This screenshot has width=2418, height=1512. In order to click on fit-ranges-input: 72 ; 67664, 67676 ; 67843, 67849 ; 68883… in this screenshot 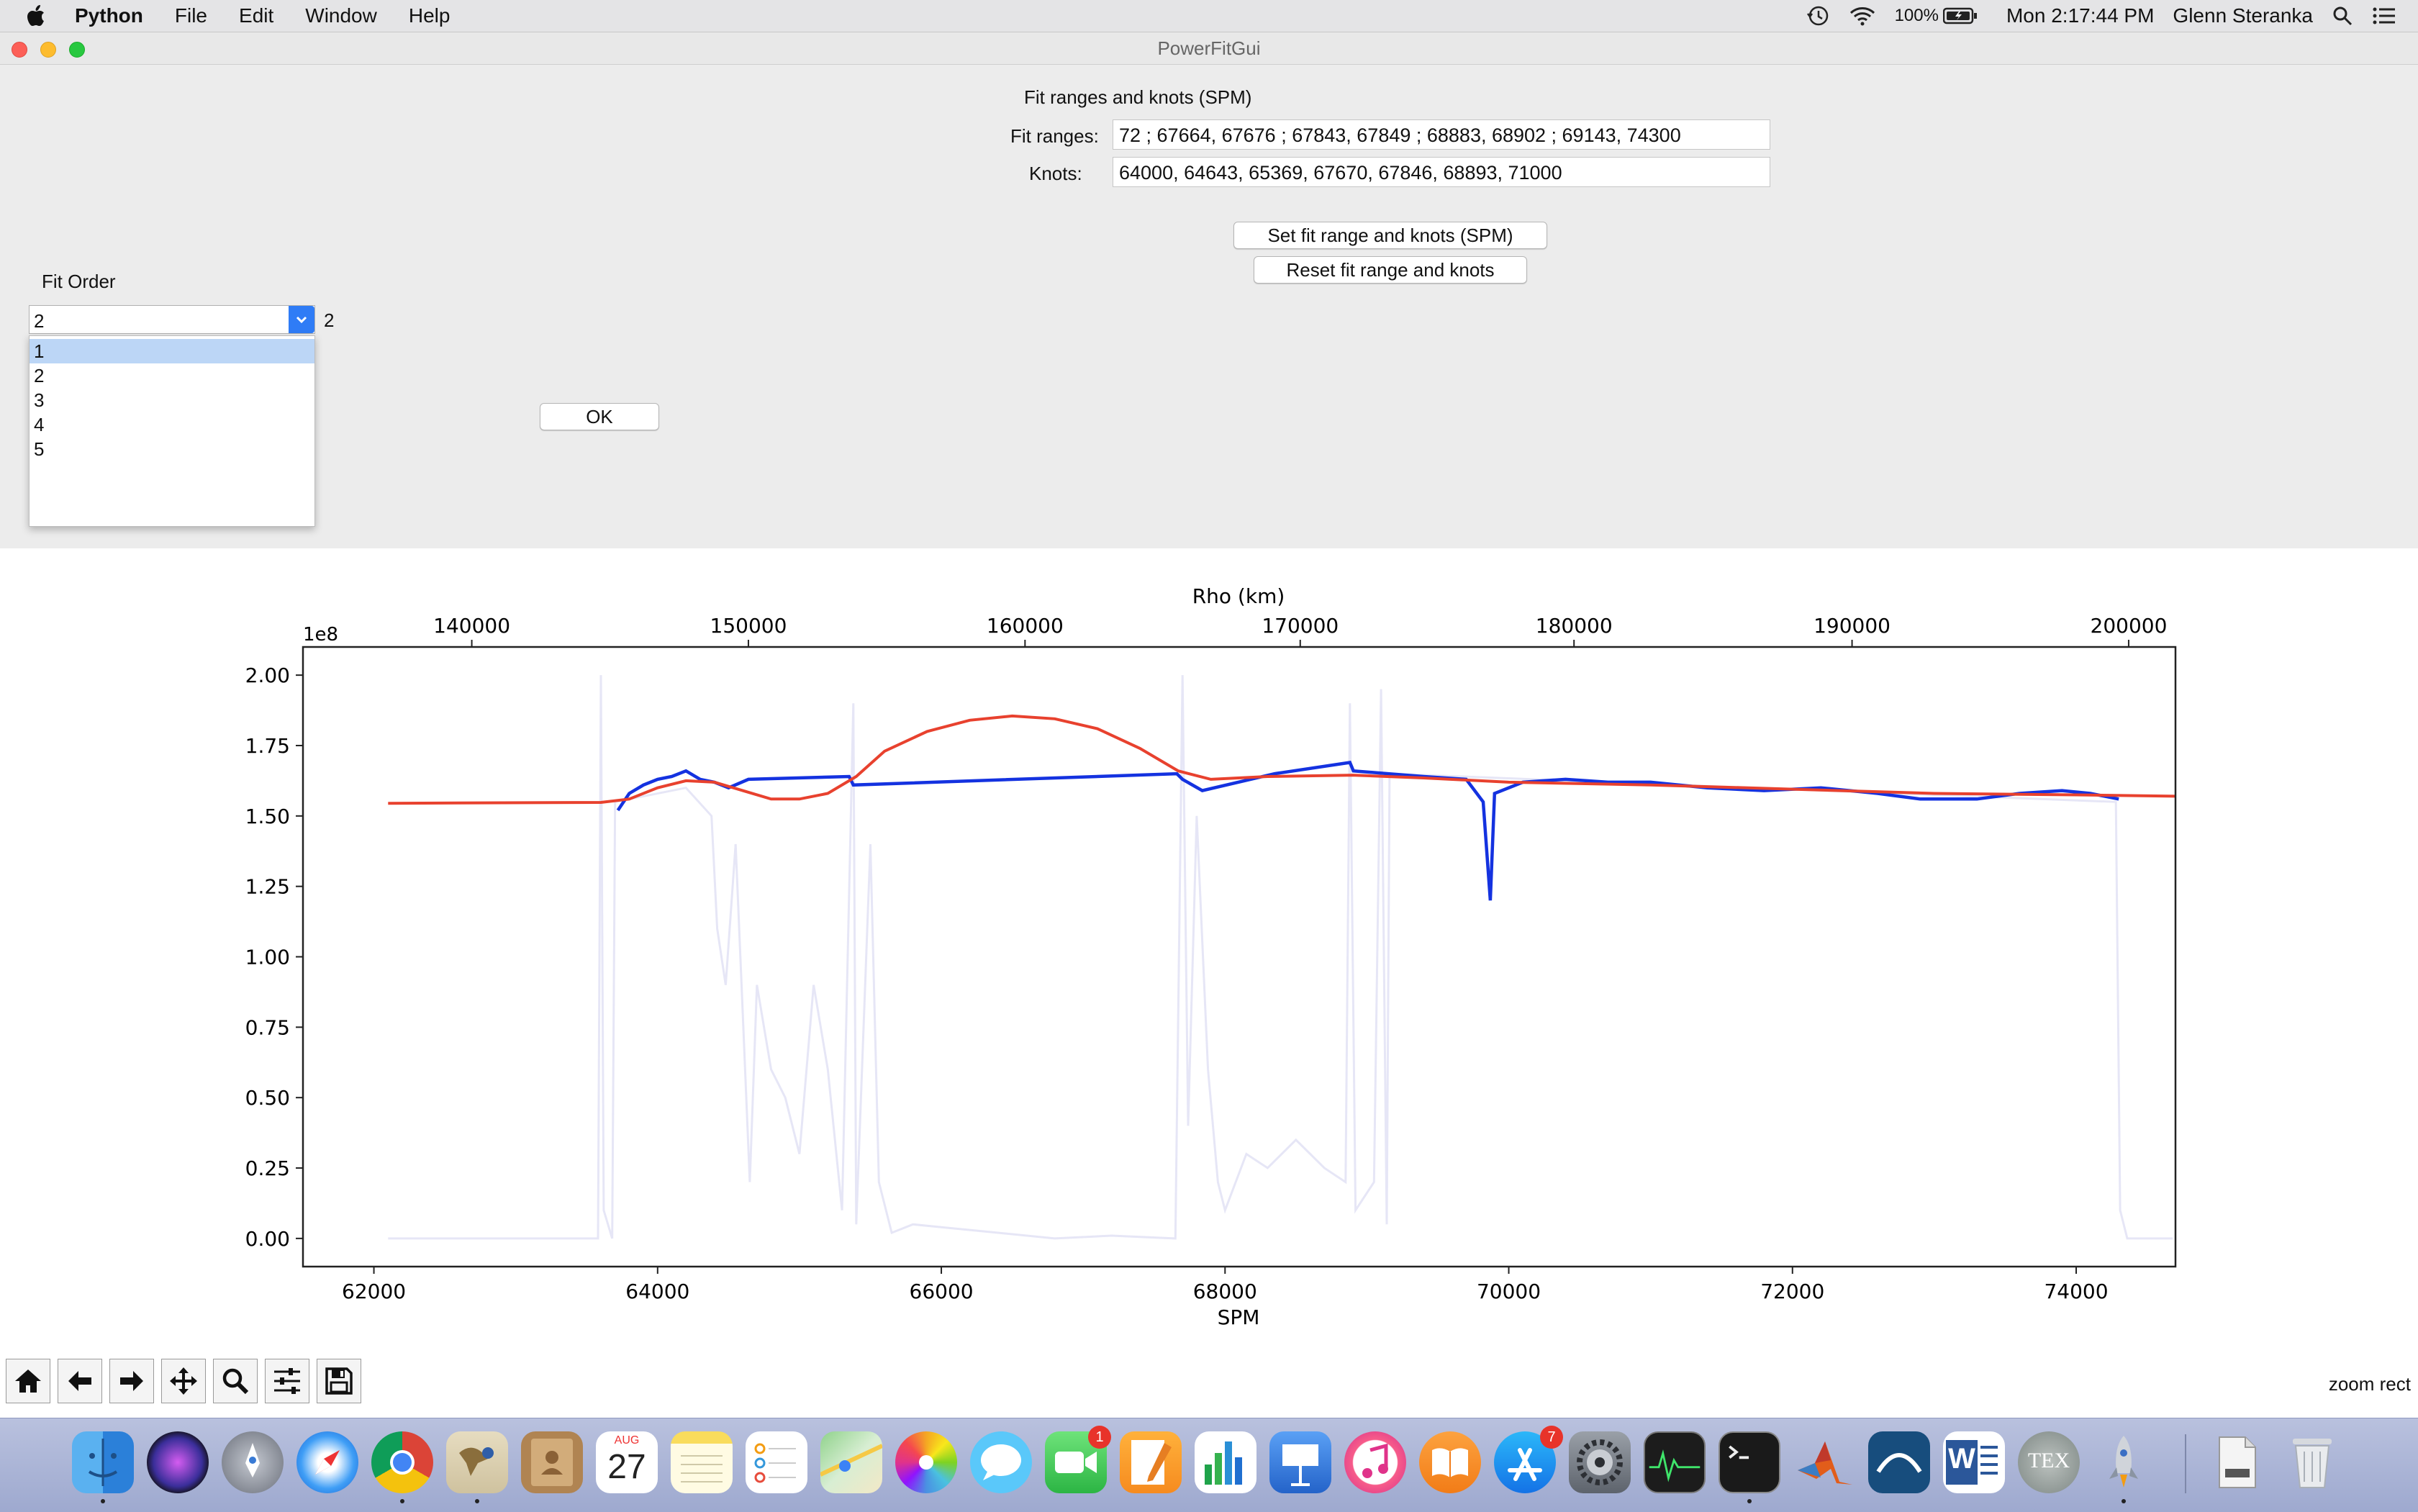, I will do `click(1441, 134)`.